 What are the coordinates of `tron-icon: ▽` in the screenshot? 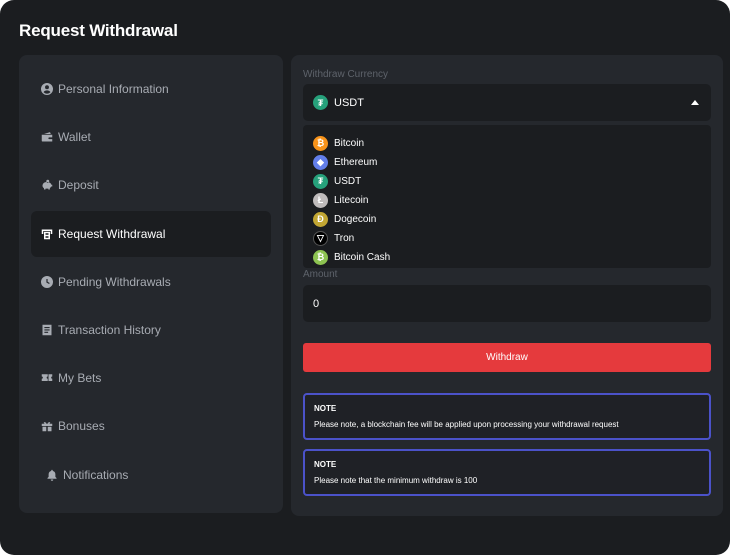 It's located at (320, 238).